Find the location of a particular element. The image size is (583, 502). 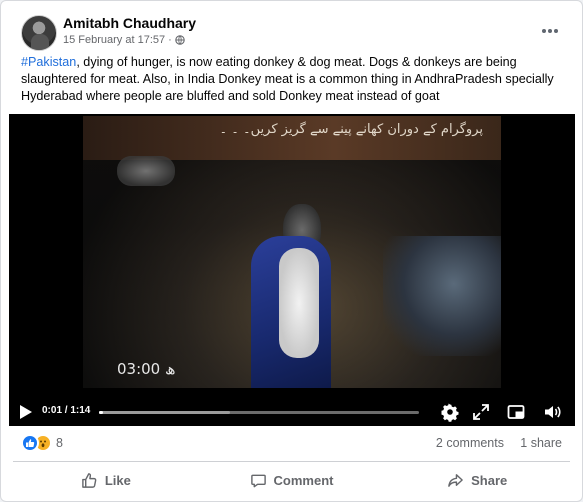

settings-gear-icon is located at coordinates (450, 412).